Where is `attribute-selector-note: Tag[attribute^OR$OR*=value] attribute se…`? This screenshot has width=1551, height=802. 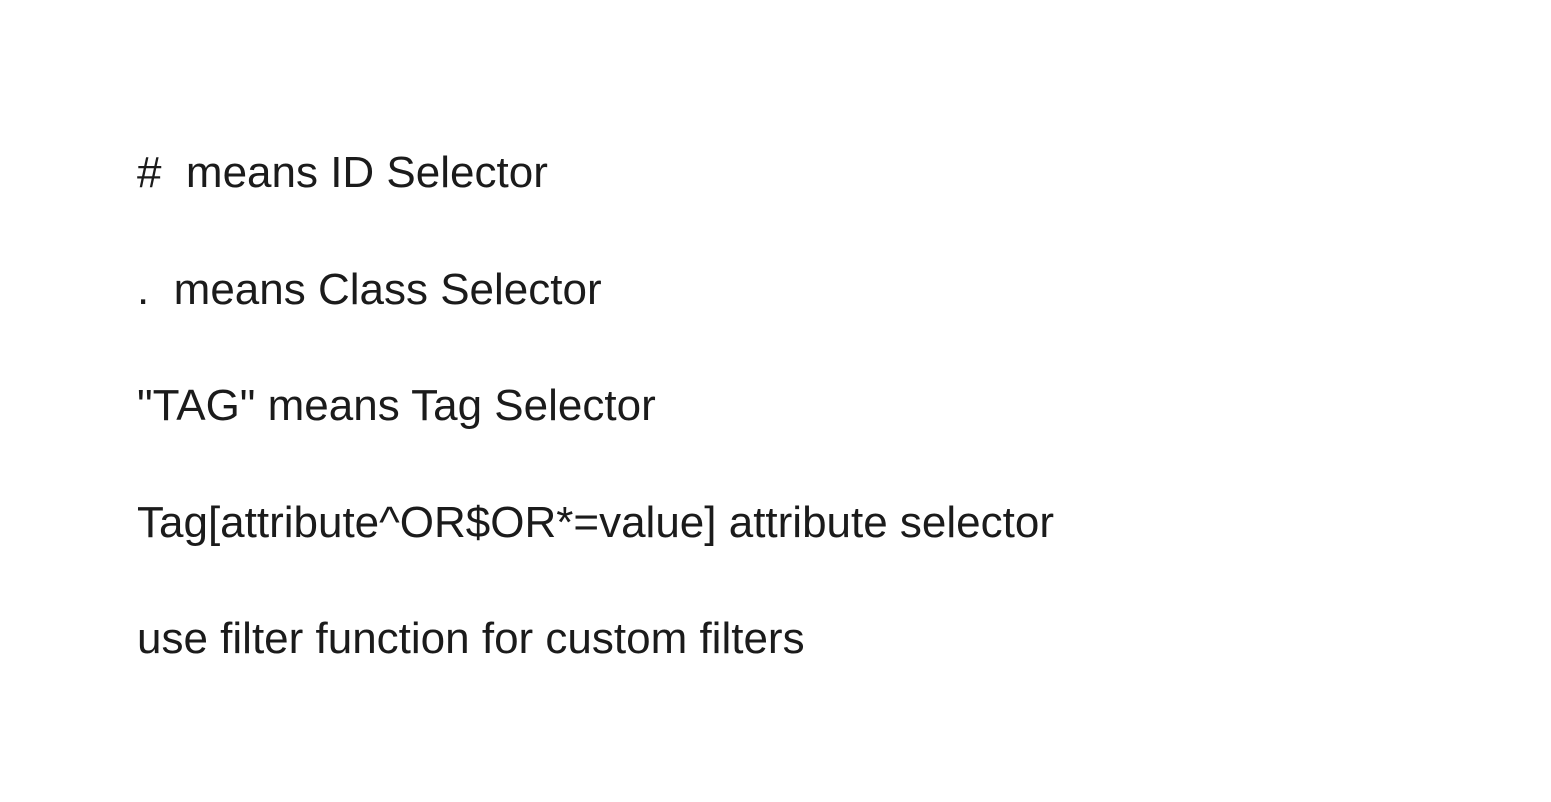 attribute-selector-note: Tag[attribute^OR$OR*=value] attribute se… is located at coordinates (595, 522).